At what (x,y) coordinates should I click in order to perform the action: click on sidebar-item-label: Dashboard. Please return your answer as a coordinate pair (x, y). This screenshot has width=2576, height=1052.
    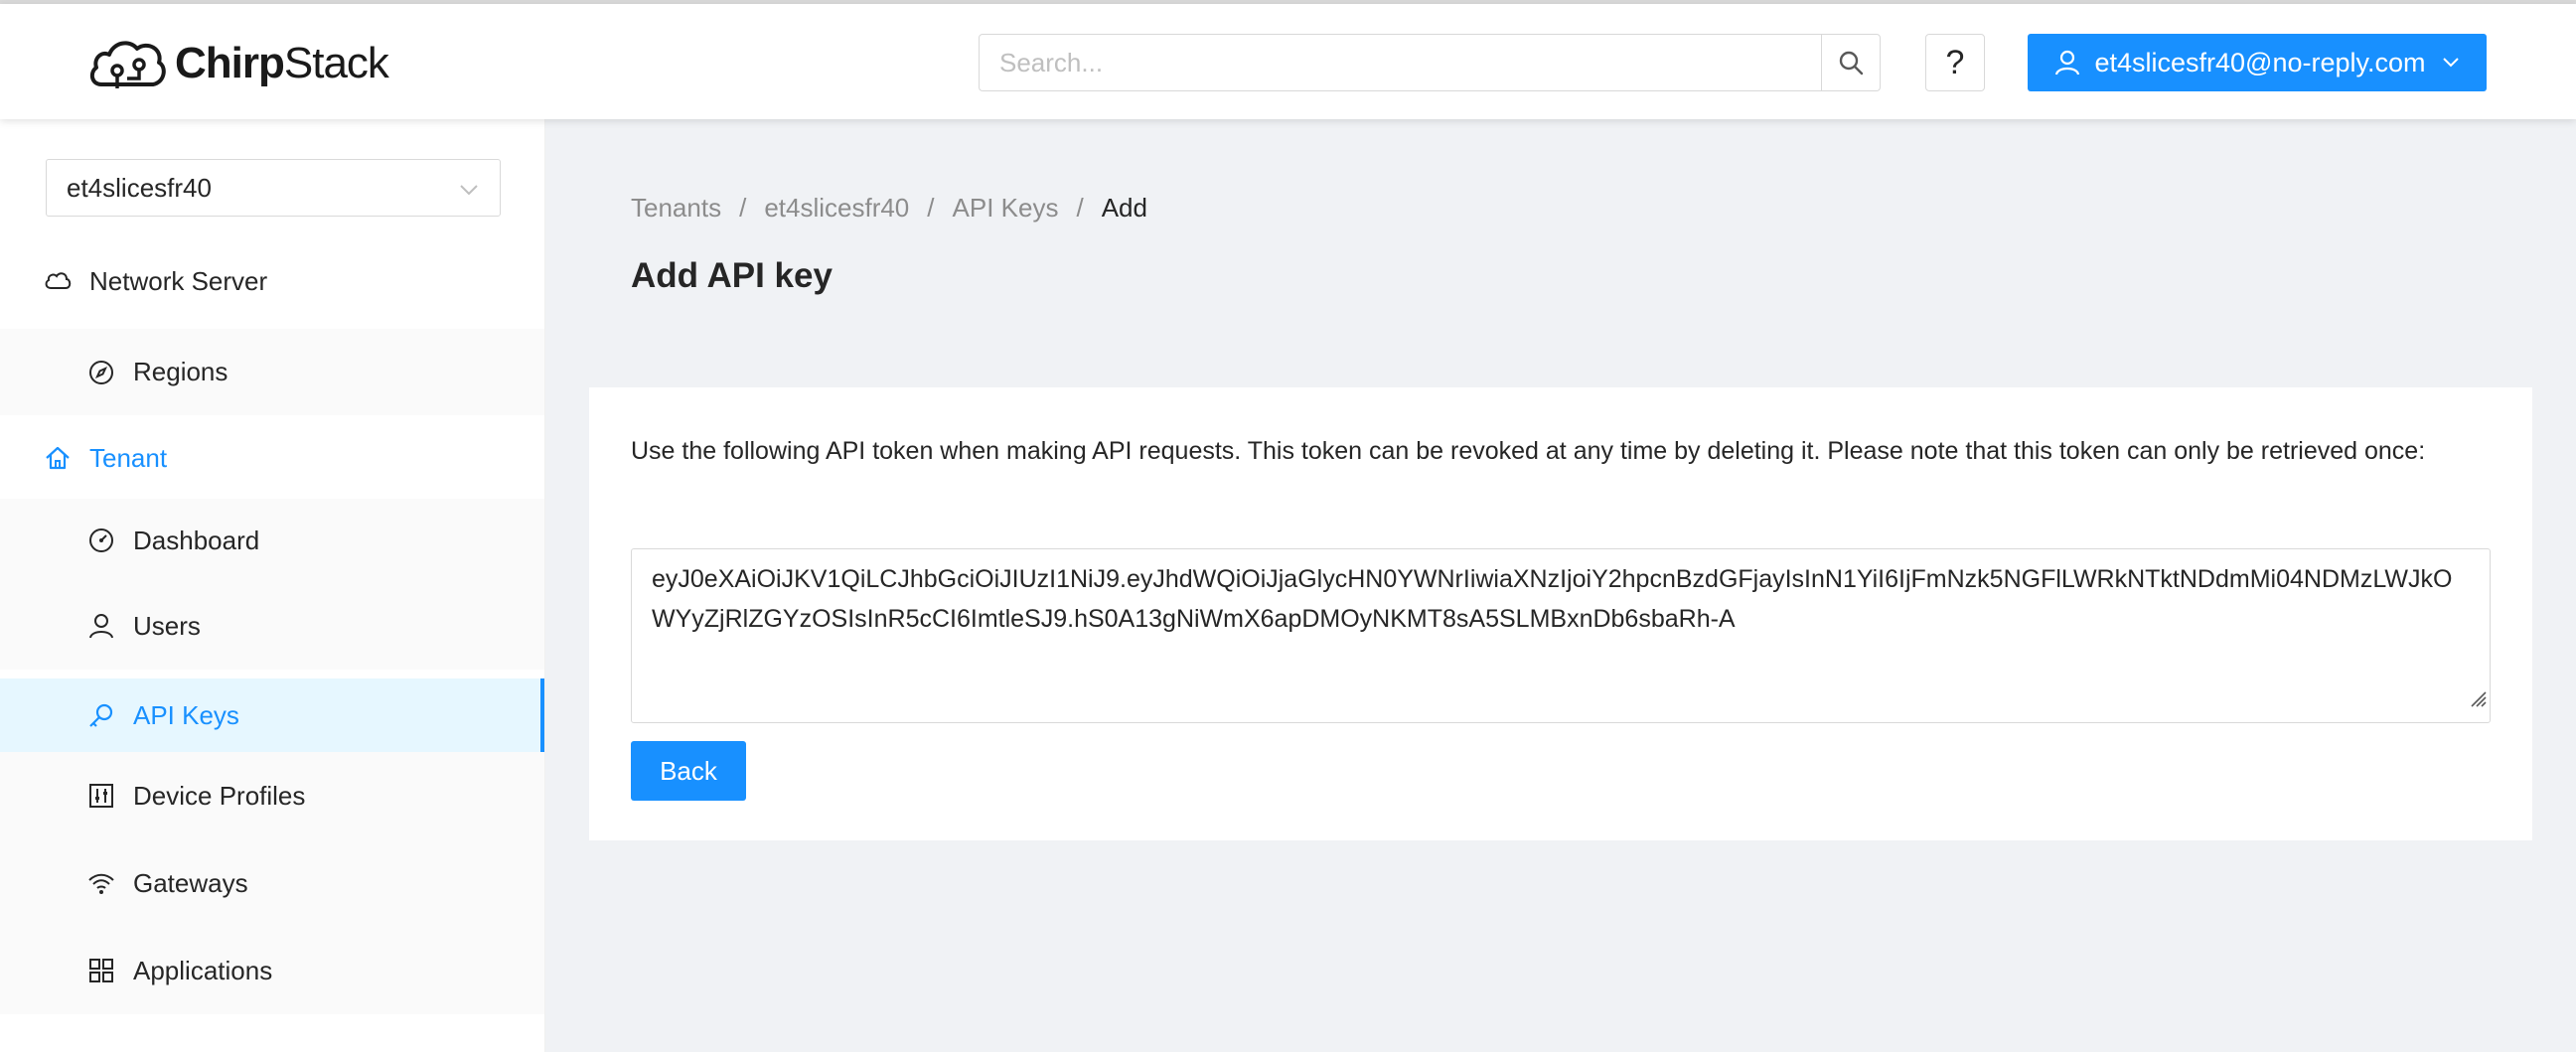
    Looking at the image, I should click on (197, 540).